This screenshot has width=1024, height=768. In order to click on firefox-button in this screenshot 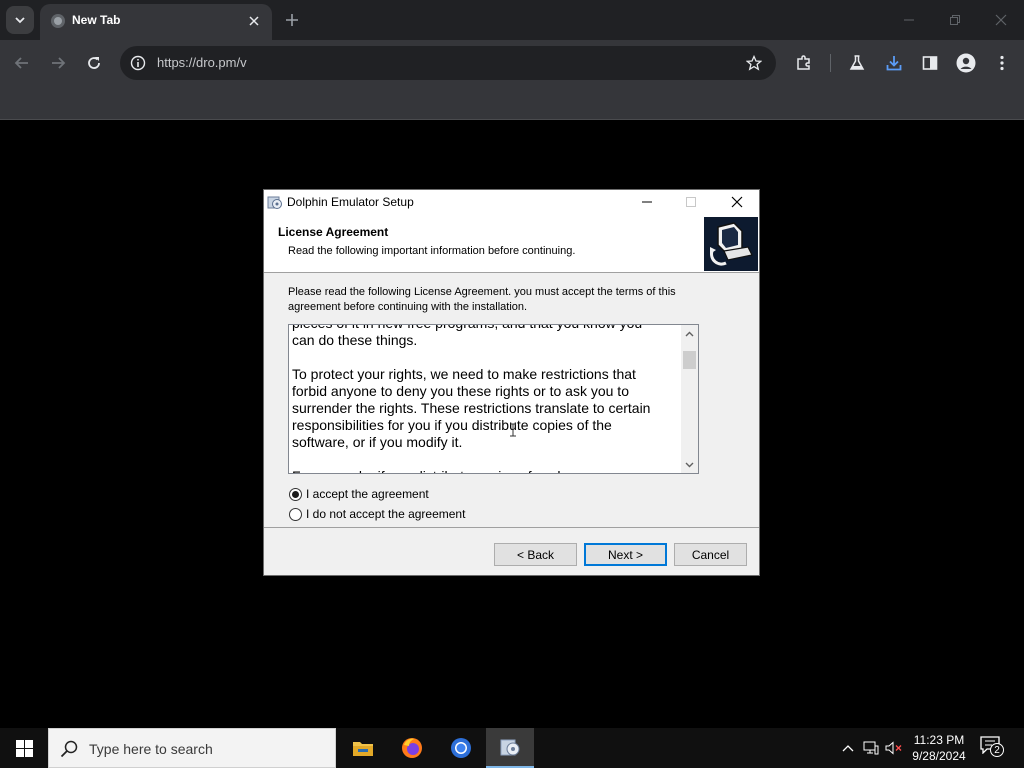, I will do `click(412, 748)`.